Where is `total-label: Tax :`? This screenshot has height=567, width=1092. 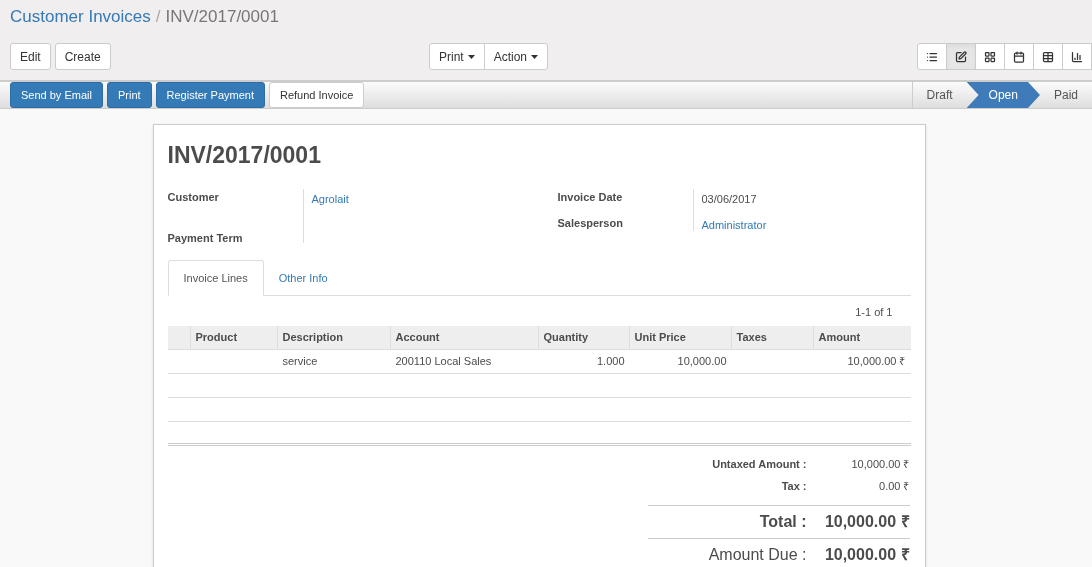
total-label: Tax : is located at coordinates (794, 486).